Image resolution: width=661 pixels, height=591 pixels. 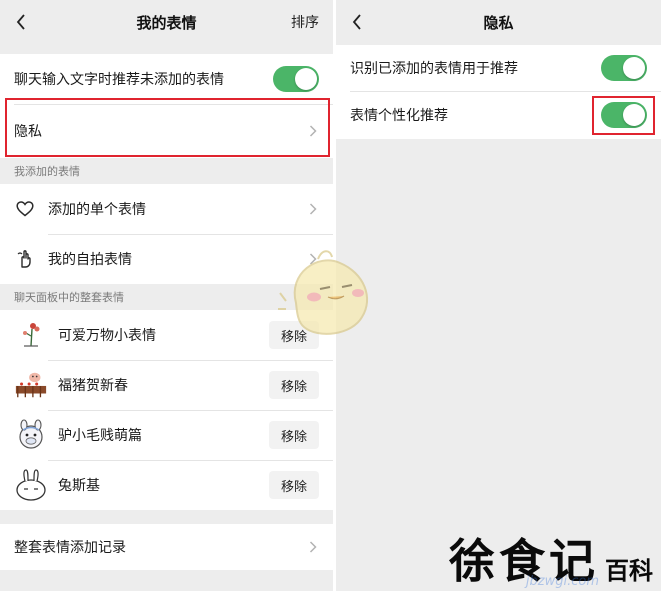 I want to click on watermark-url: jbzwgi.com, so click(x=562, y=581).